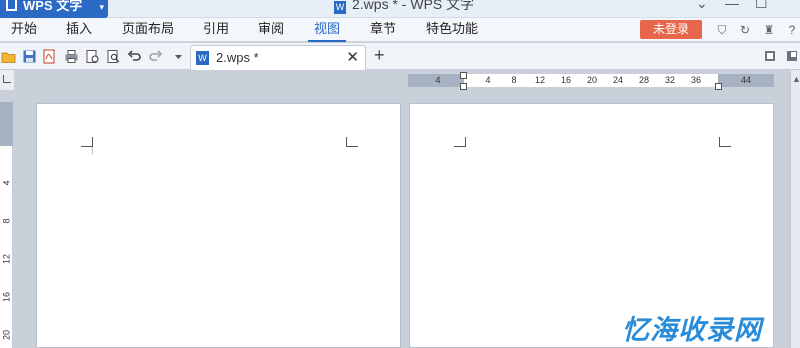 This screenshot has width=800, height=348. What do you see at coordinates (113, 56) in the screenshot?
I see `find-icon` at bounding box center [113, 56].